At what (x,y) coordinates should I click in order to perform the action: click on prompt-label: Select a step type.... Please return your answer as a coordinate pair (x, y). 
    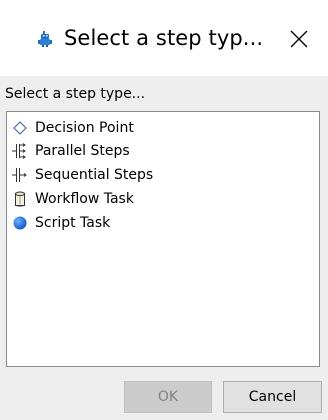
    Looking at the image, I should click on (75, 94).